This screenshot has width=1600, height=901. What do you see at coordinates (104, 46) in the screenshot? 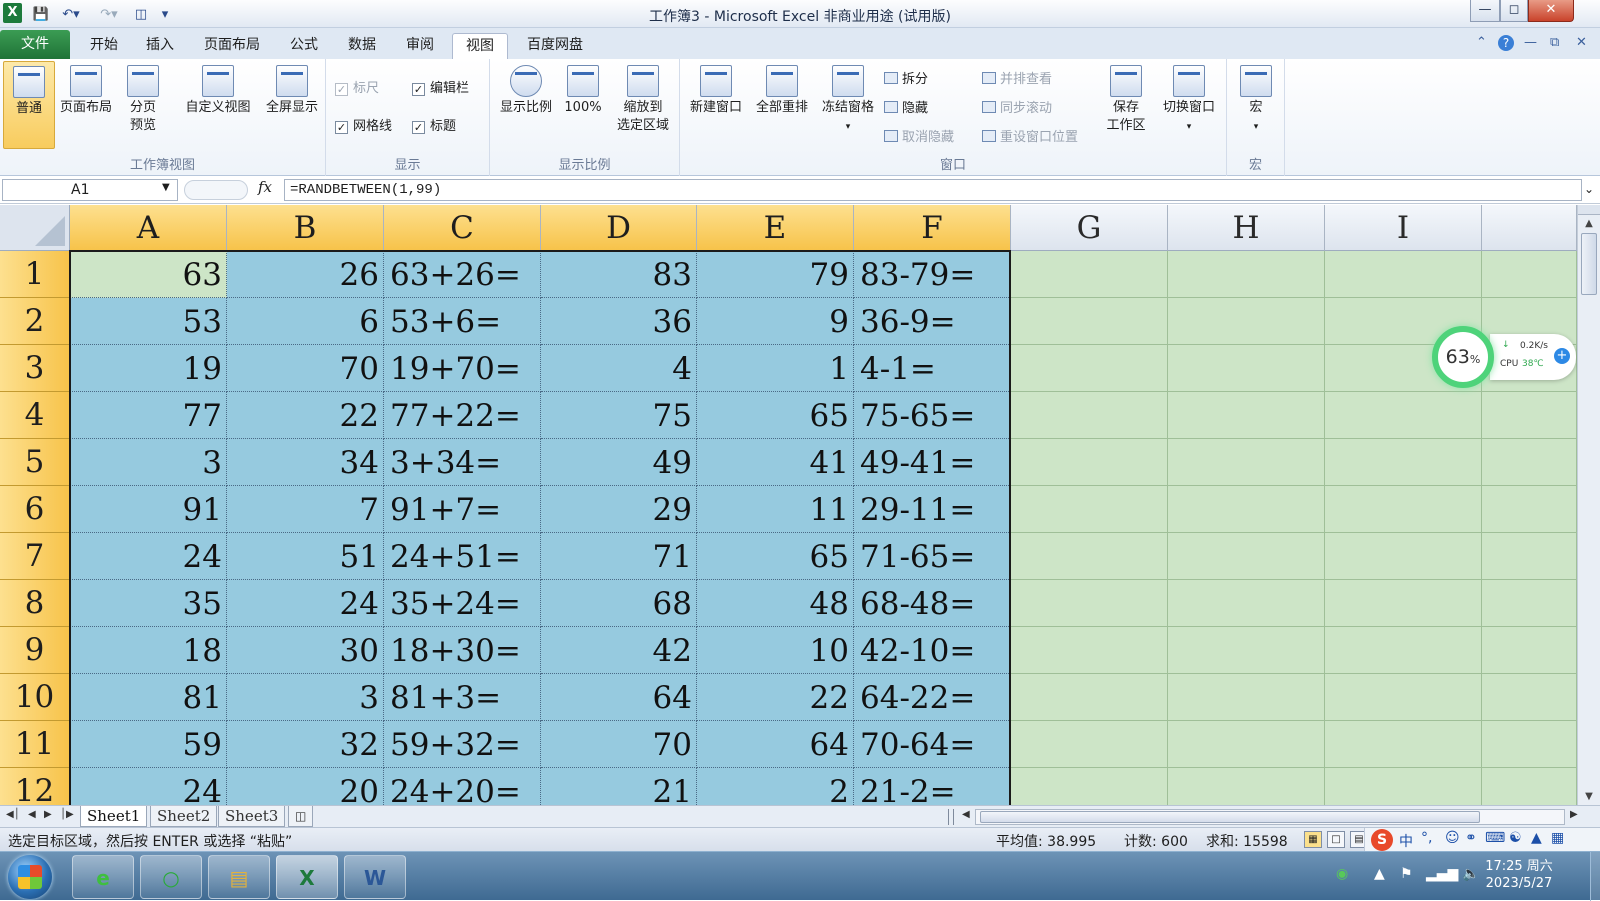
I see `tab-home: 开始` at bounding box center [104, 46].